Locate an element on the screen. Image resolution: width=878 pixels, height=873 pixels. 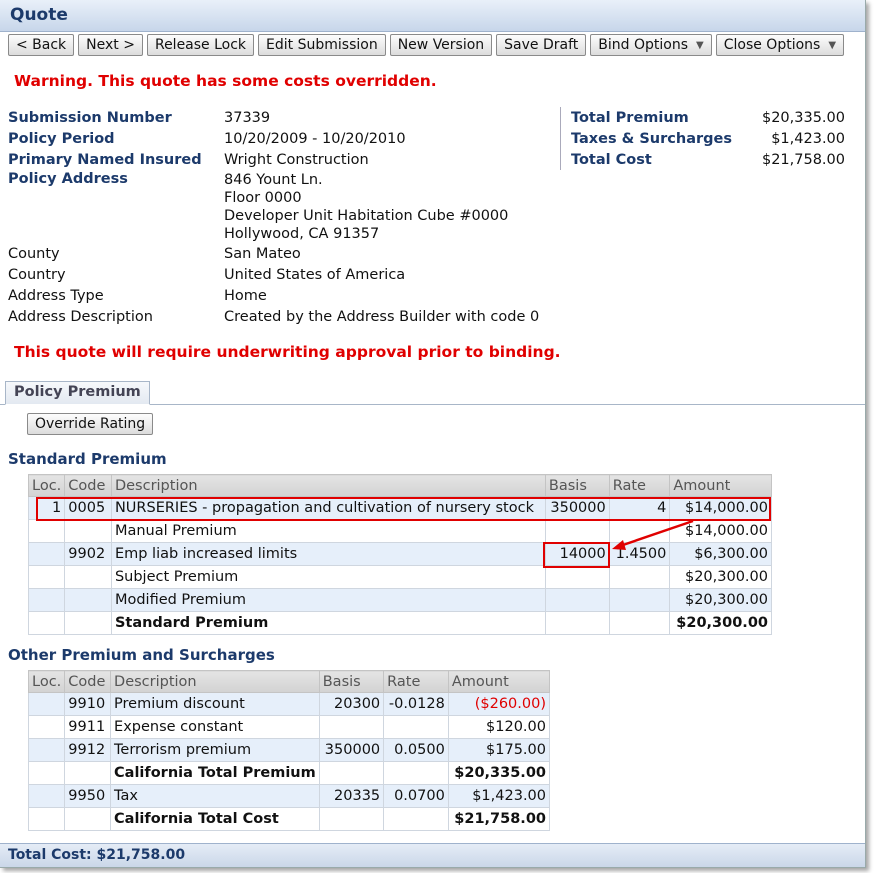
cell-description: Emp liab increased limits is located at coordinates (328, 554).